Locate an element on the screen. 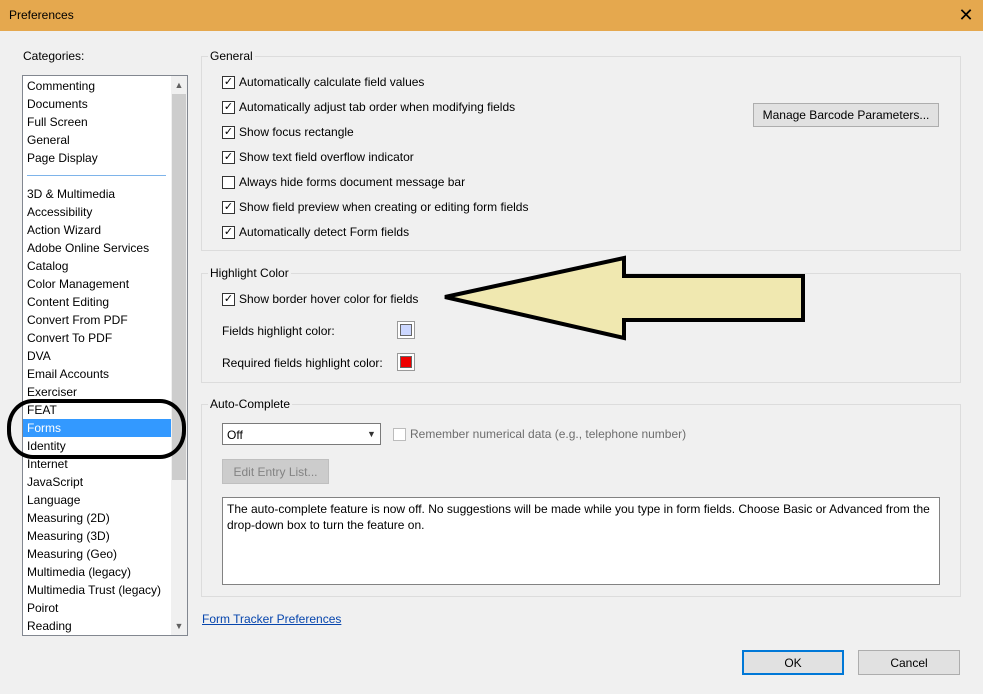 This screenshot has width=983, height=694. annotation-arrow-shape is located at coordinates (624, 298).